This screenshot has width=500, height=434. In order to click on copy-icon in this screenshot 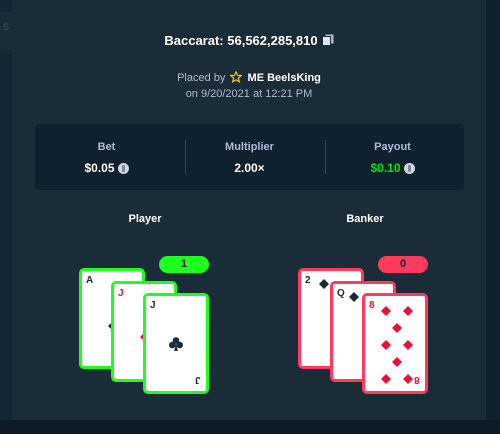, I will do `click(327, 40)`.